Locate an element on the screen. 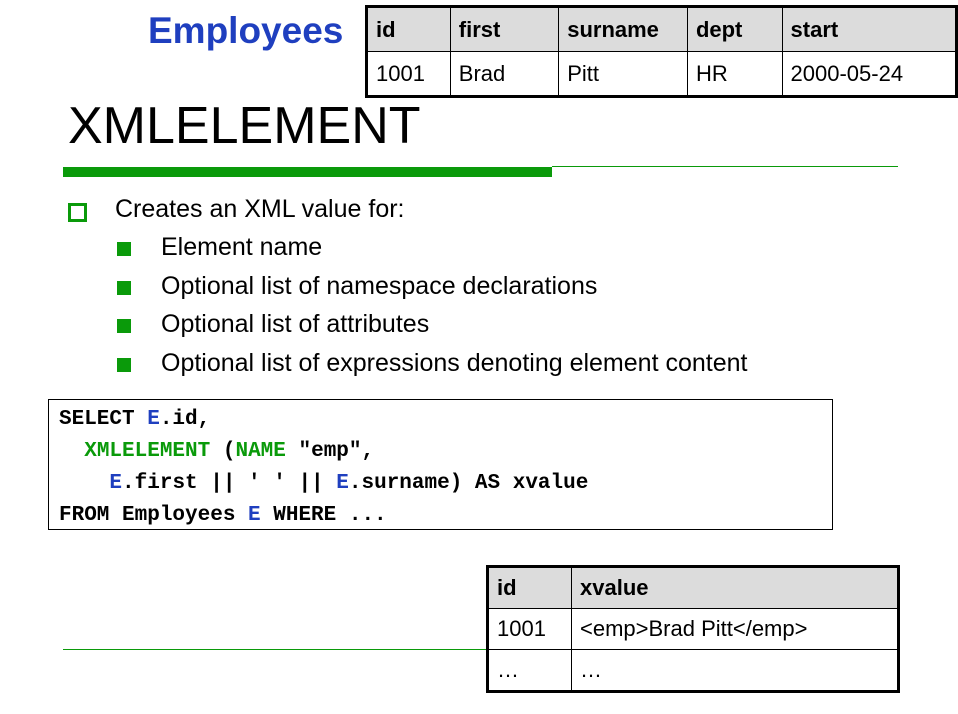 This screenshot has width=958, height=714. code-token: SELECT is located at coordinates (103, 419).